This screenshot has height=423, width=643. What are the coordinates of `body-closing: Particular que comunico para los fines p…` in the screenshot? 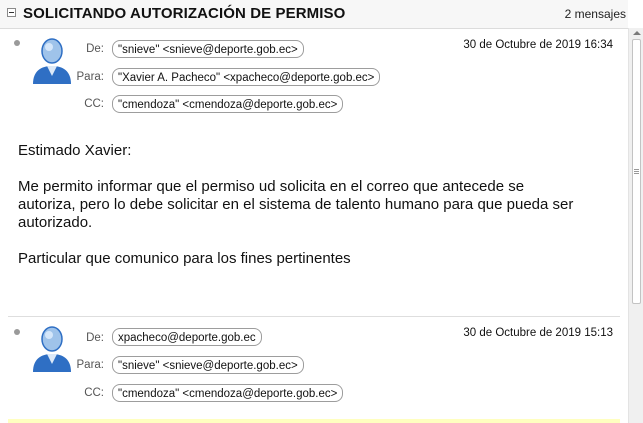 It's located at (184, 258).